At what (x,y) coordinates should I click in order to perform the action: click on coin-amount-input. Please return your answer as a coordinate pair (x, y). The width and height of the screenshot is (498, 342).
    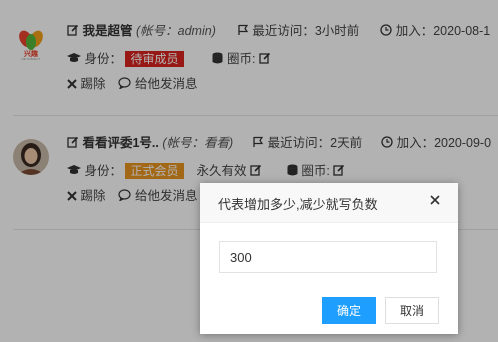
    Looking at the image, I should click on (328, 257).